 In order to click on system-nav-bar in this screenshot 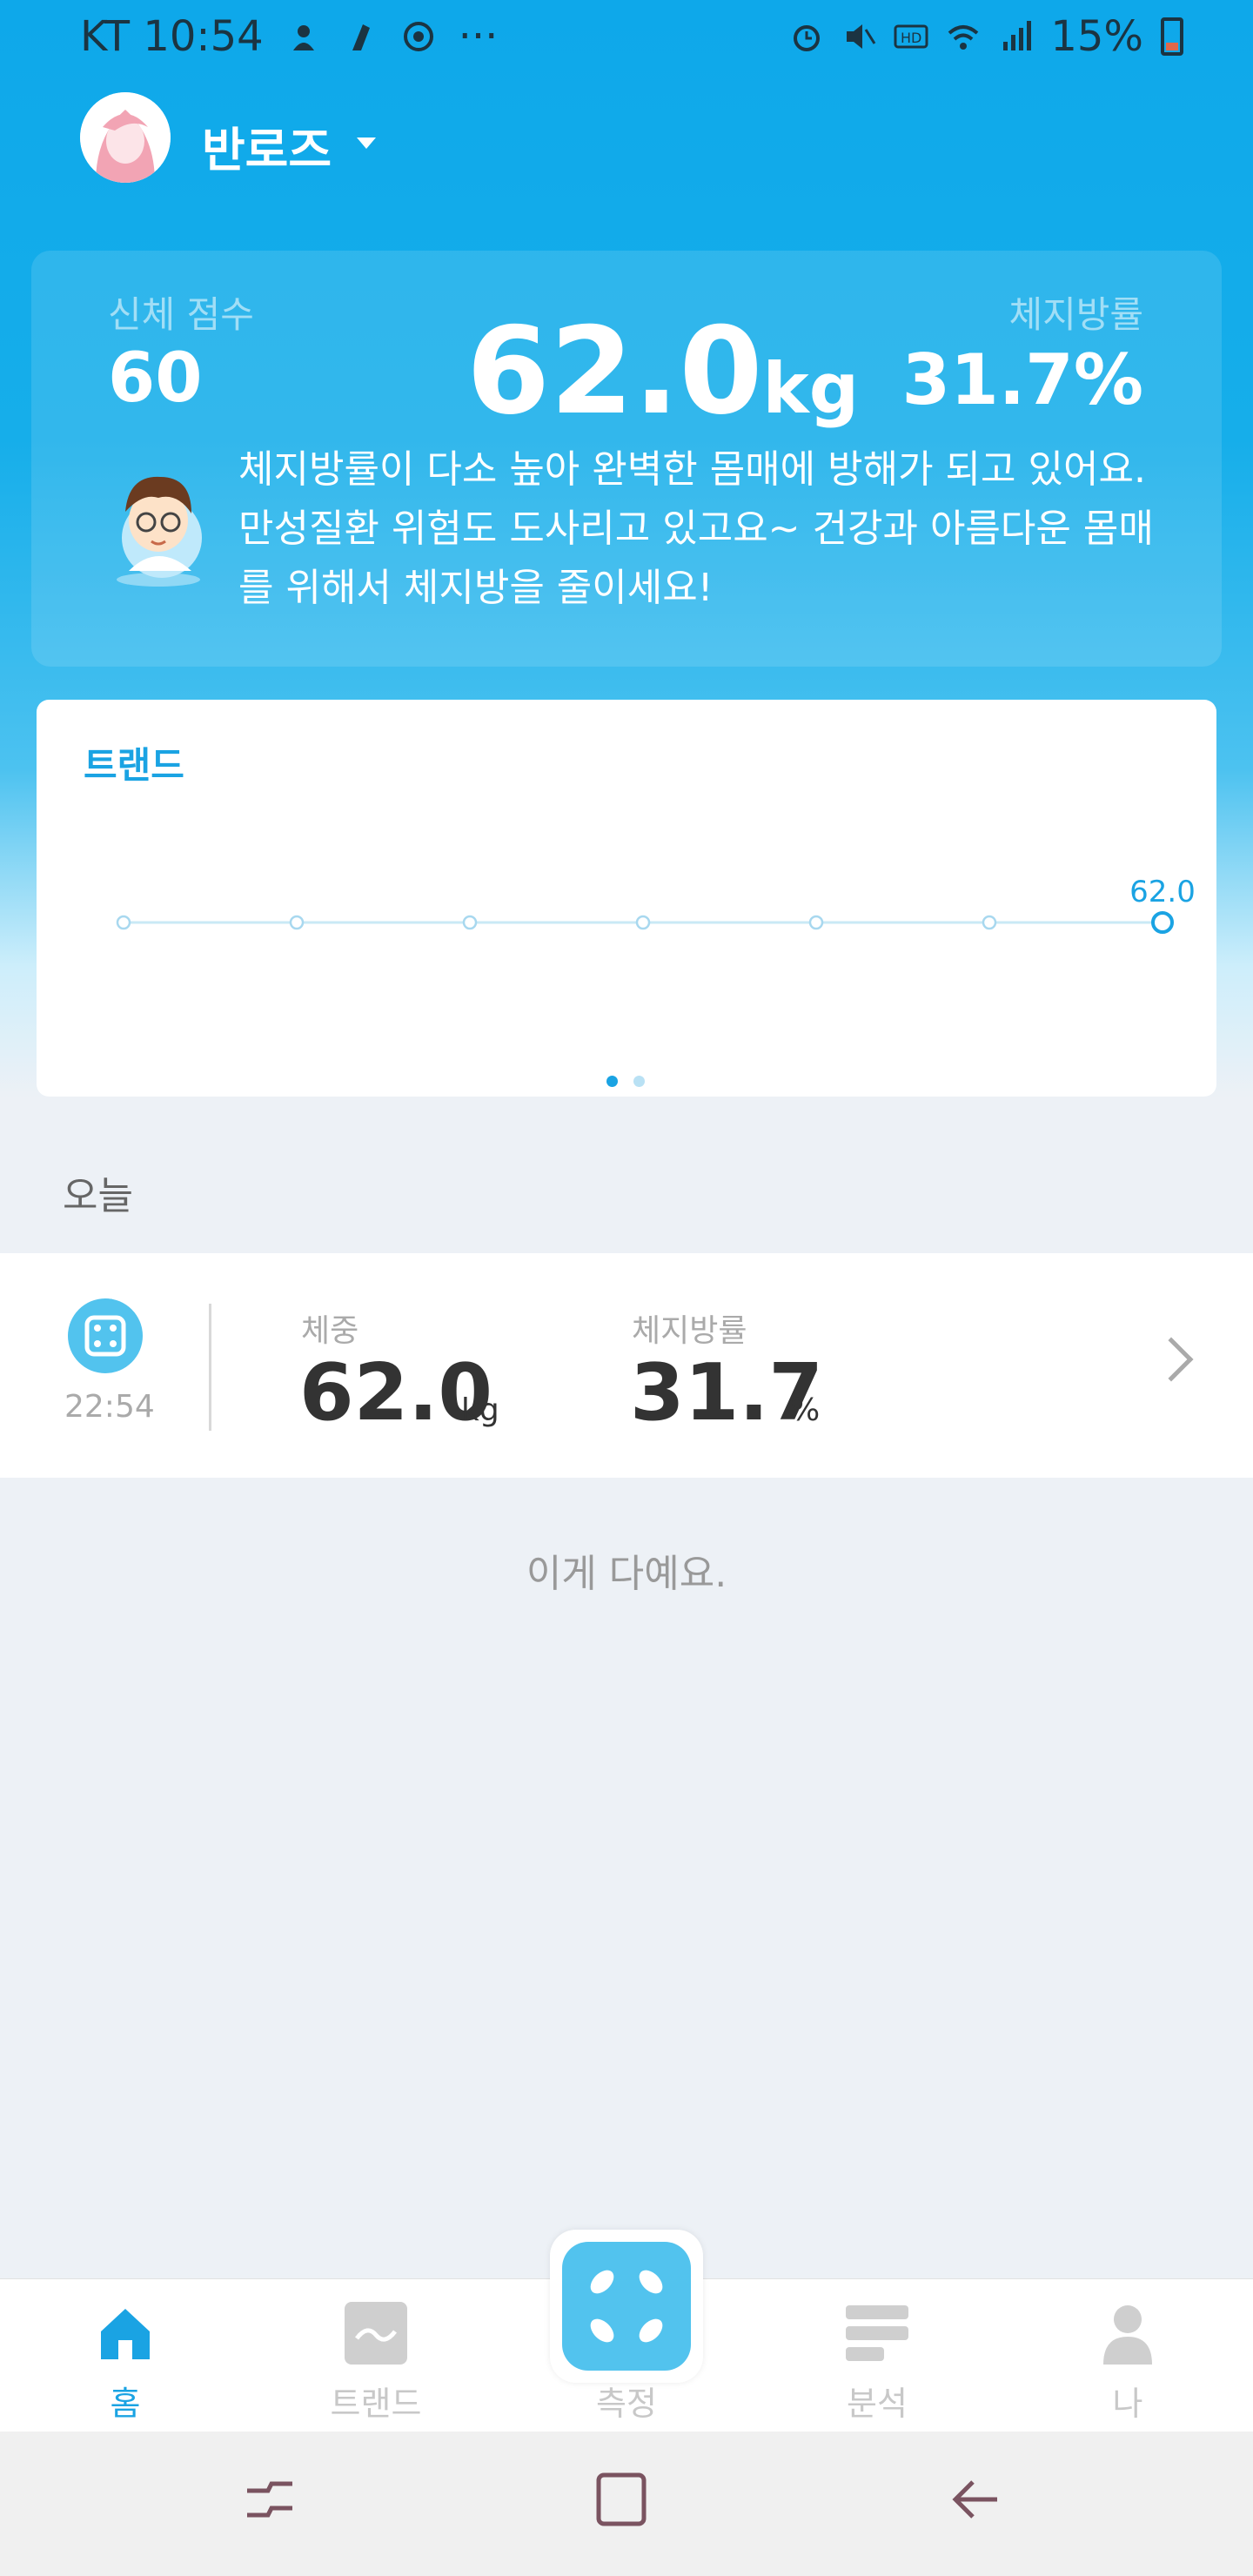, I will do `click(626, 2504)`.